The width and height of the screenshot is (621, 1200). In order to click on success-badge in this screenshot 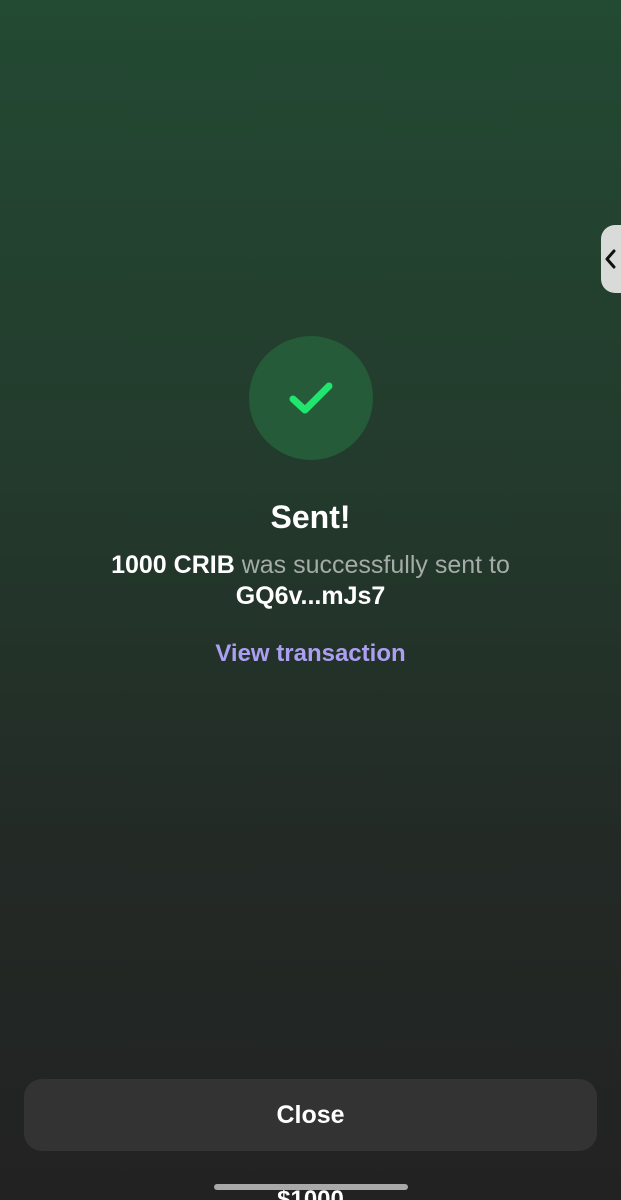, I will do `click(311, 398)`.